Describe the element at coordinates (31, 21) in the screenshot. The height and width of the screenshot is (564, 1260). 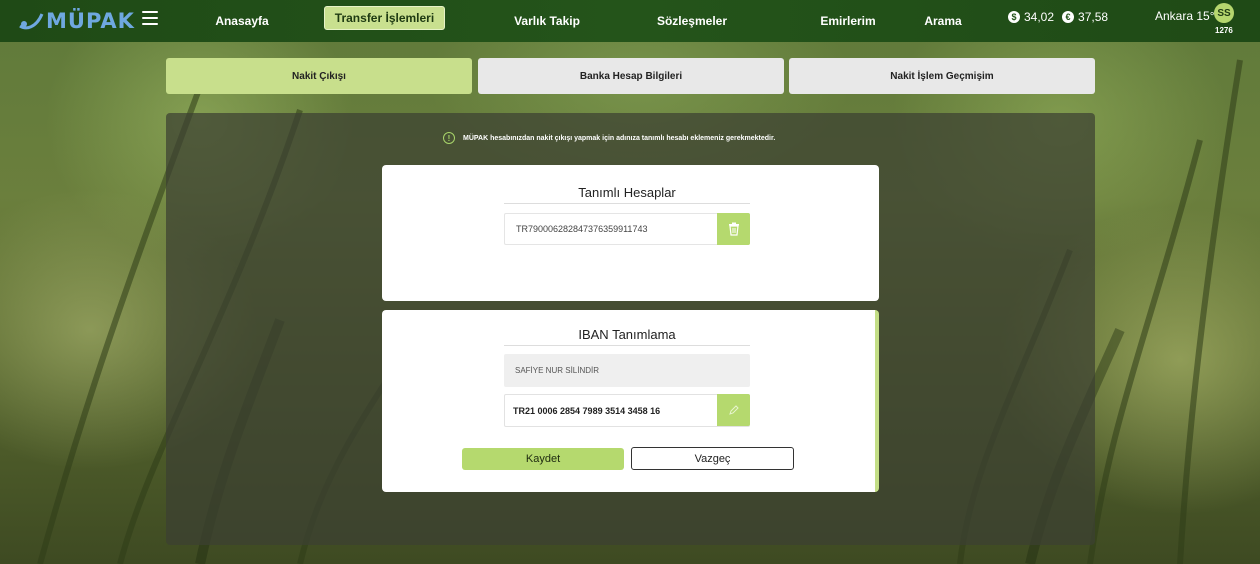
I see `logo-swoosh-icon` at that location.